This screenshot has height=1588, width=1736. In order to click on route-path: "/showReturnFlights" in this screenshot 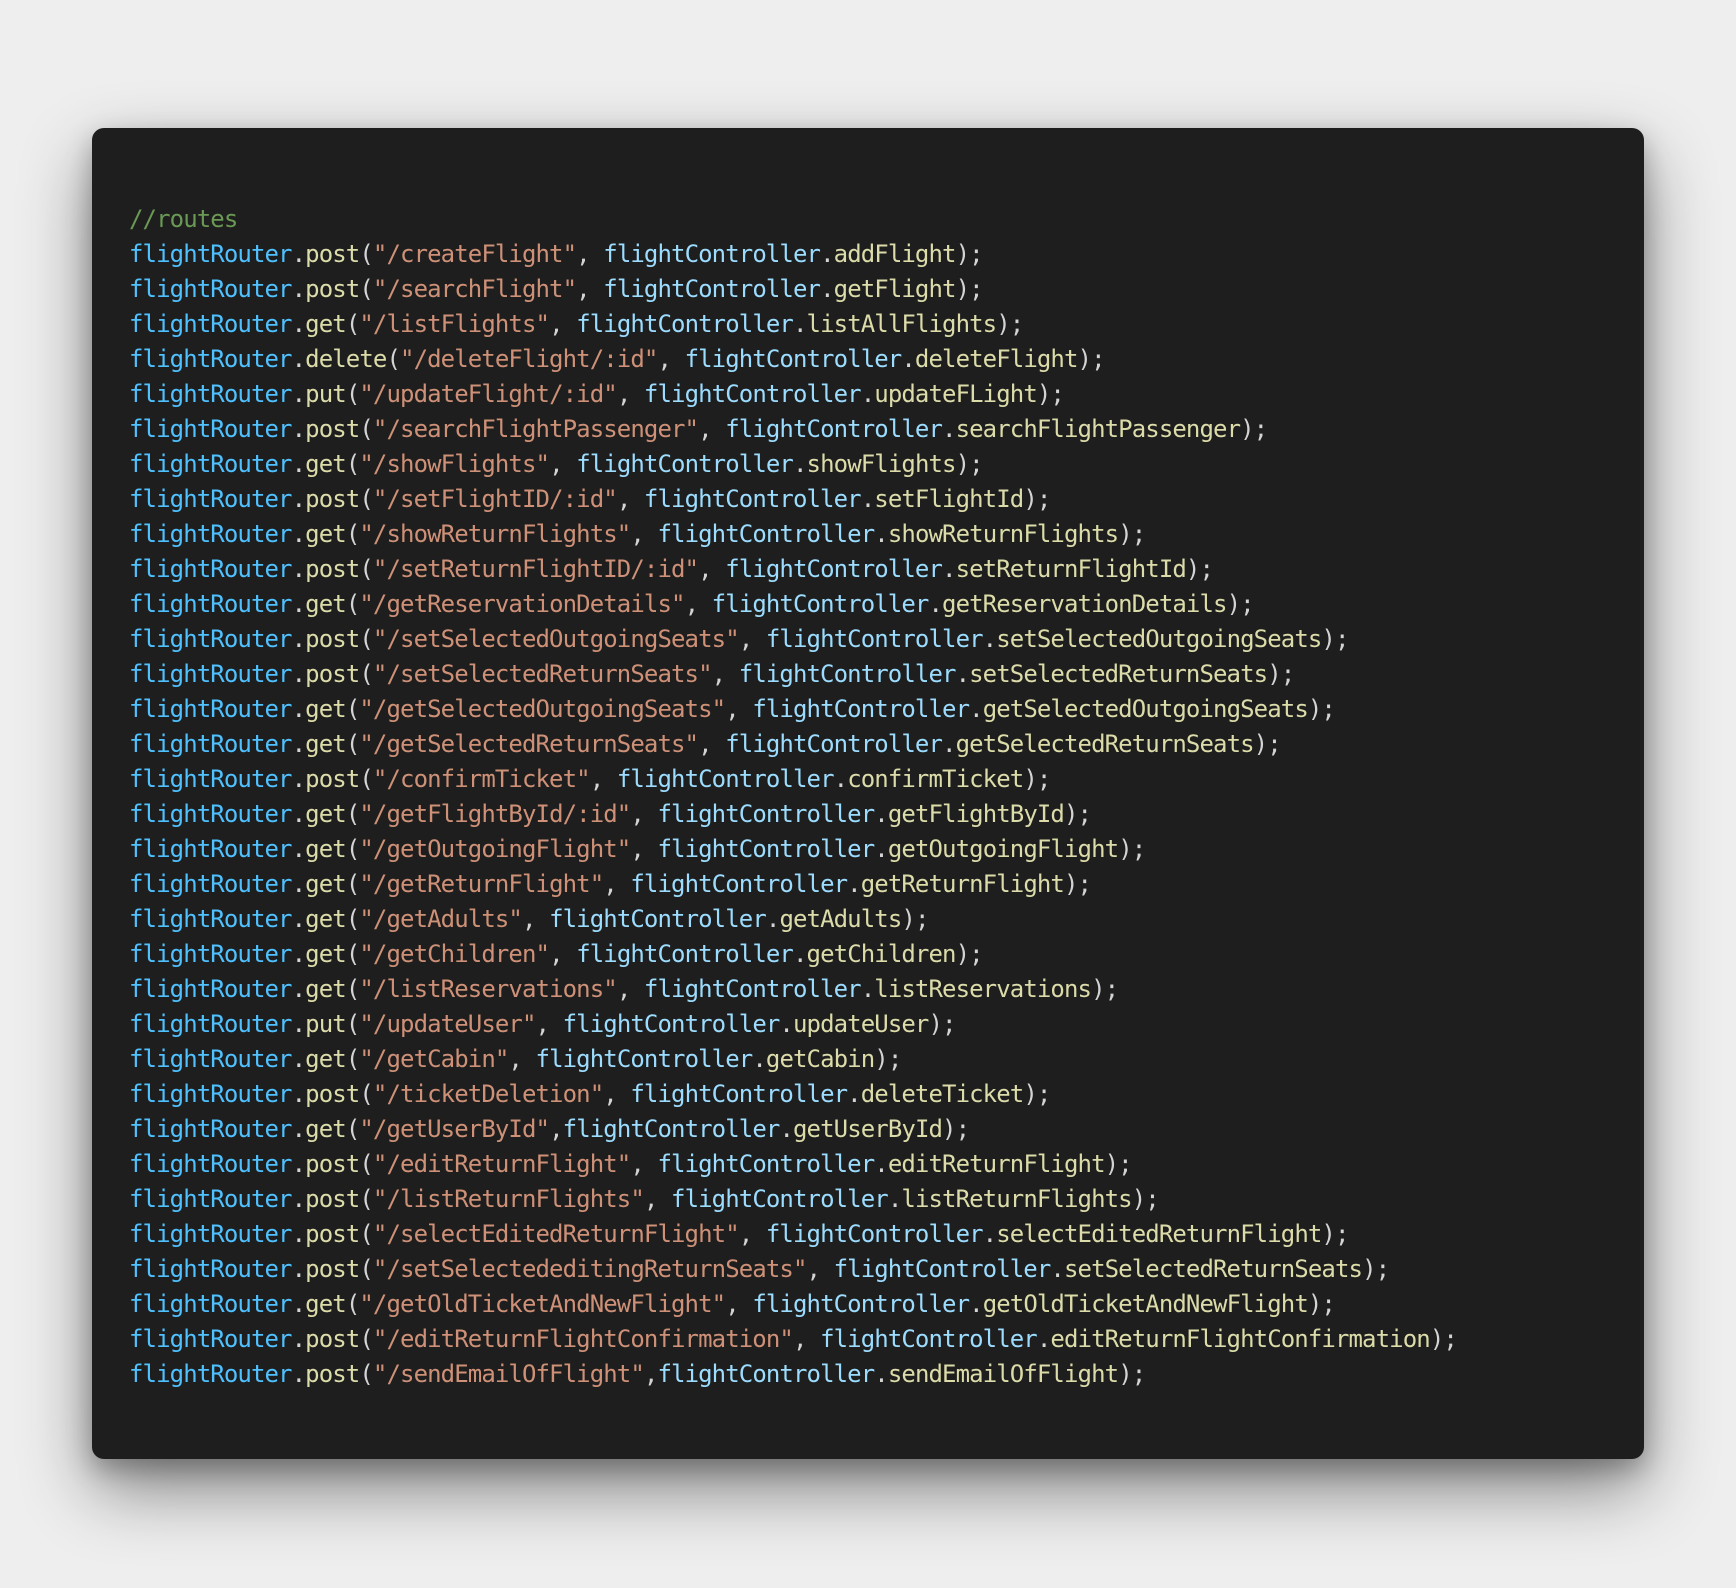, I will do `click(495, 534)`.